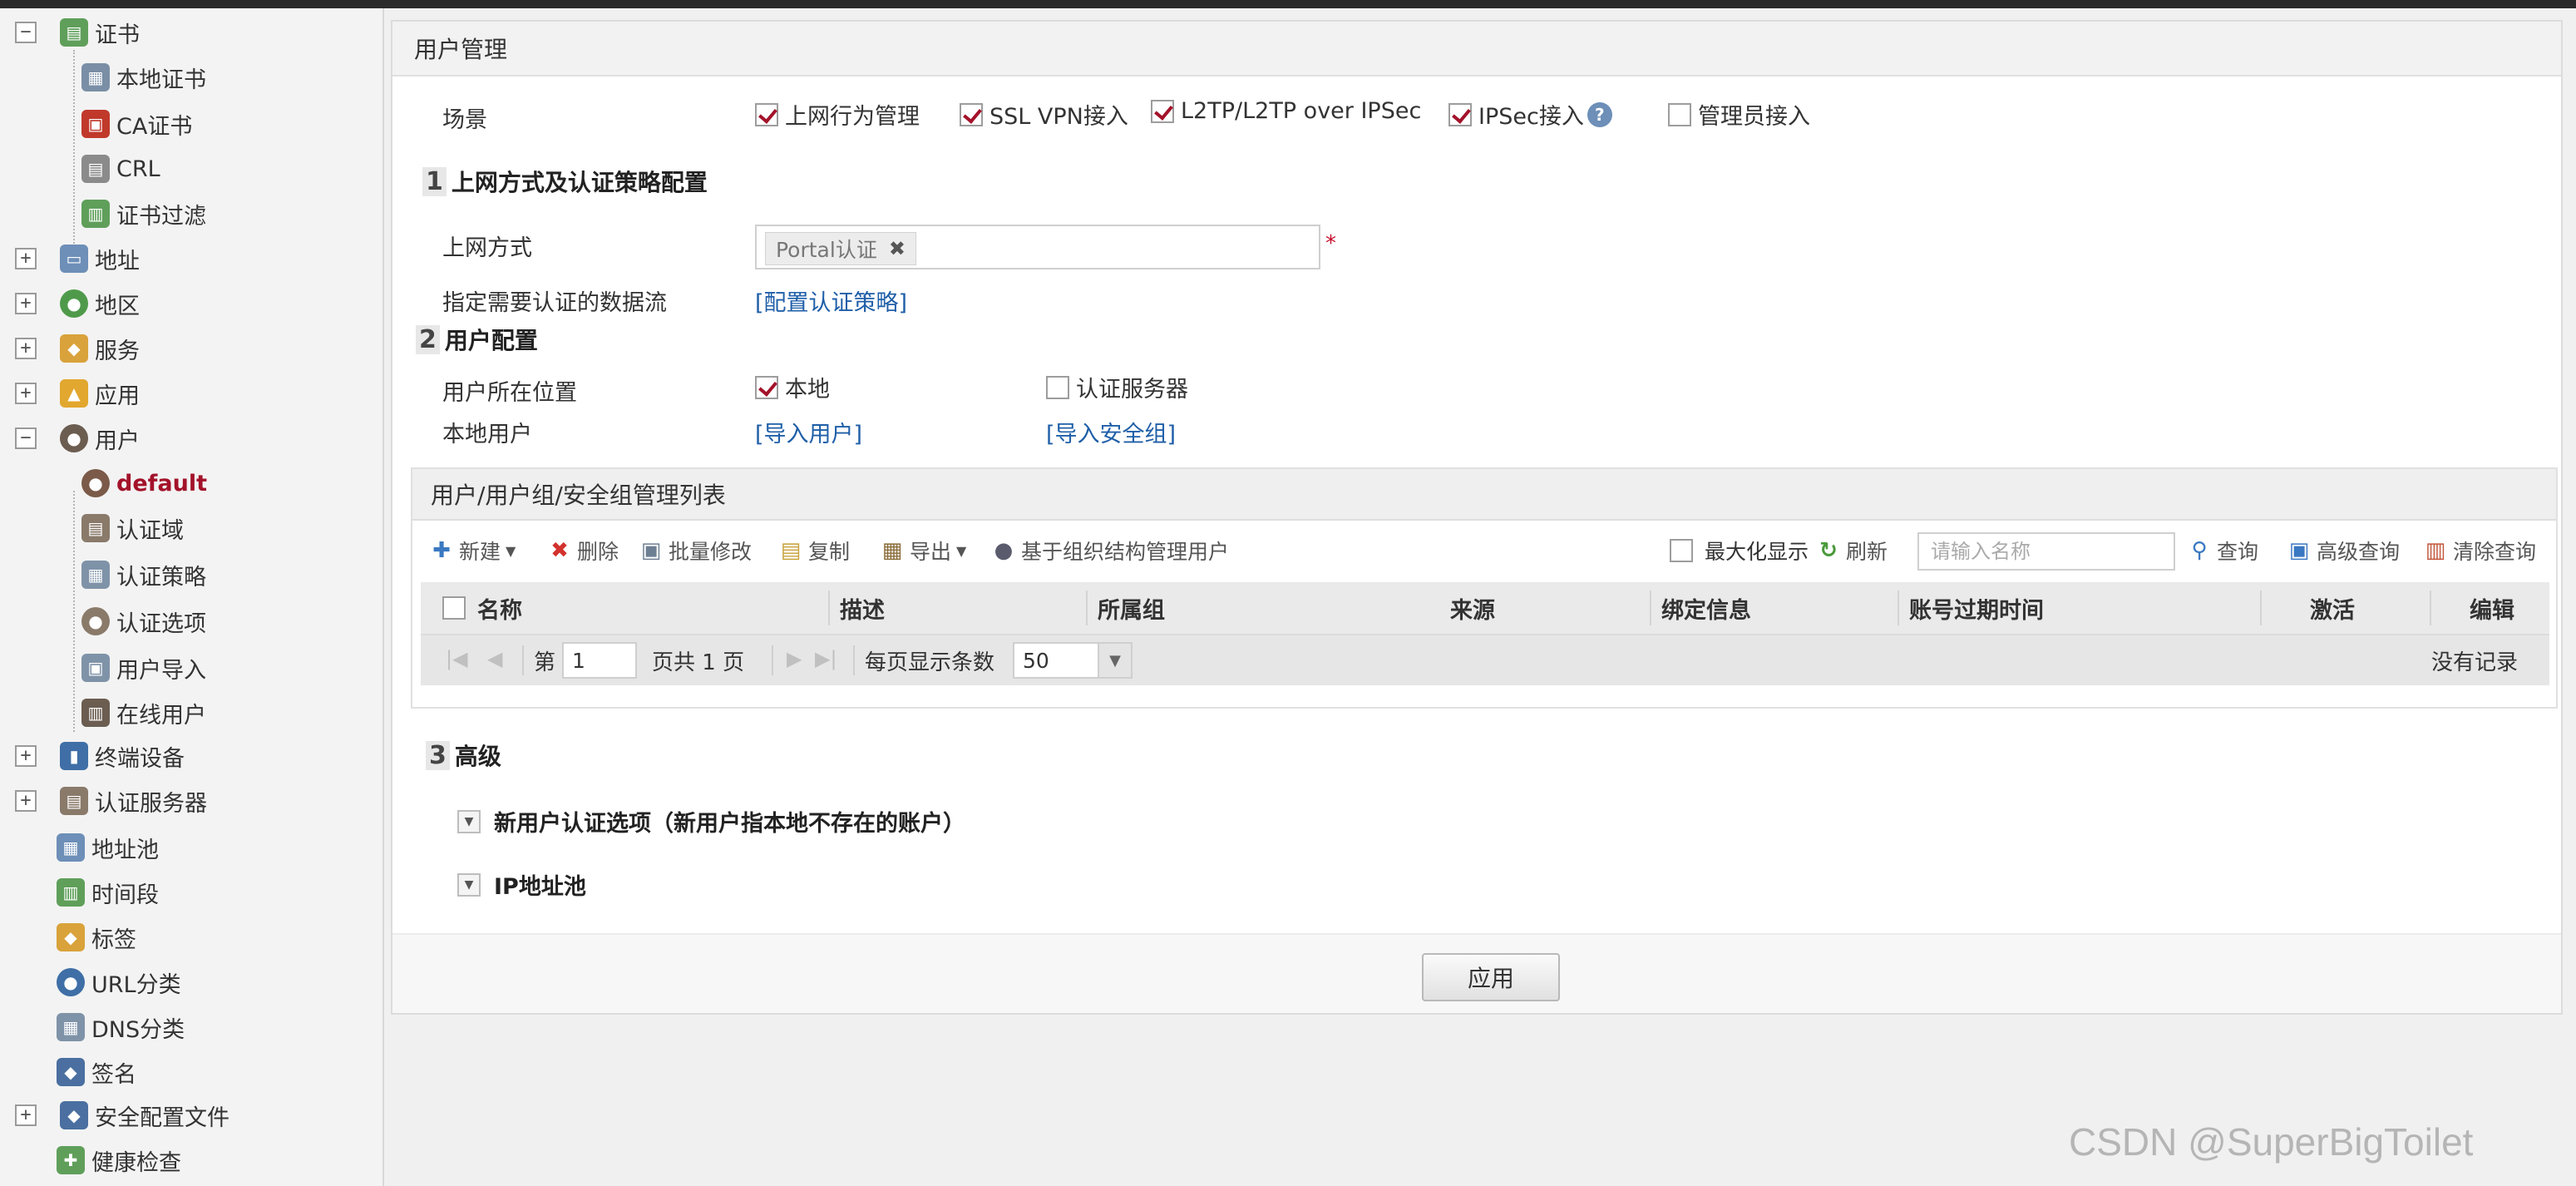 The width and height of the screenshot is (2576, 1186). I want to click on tree-node-ca-cert: ▣ CA证书, so click(136, 124).